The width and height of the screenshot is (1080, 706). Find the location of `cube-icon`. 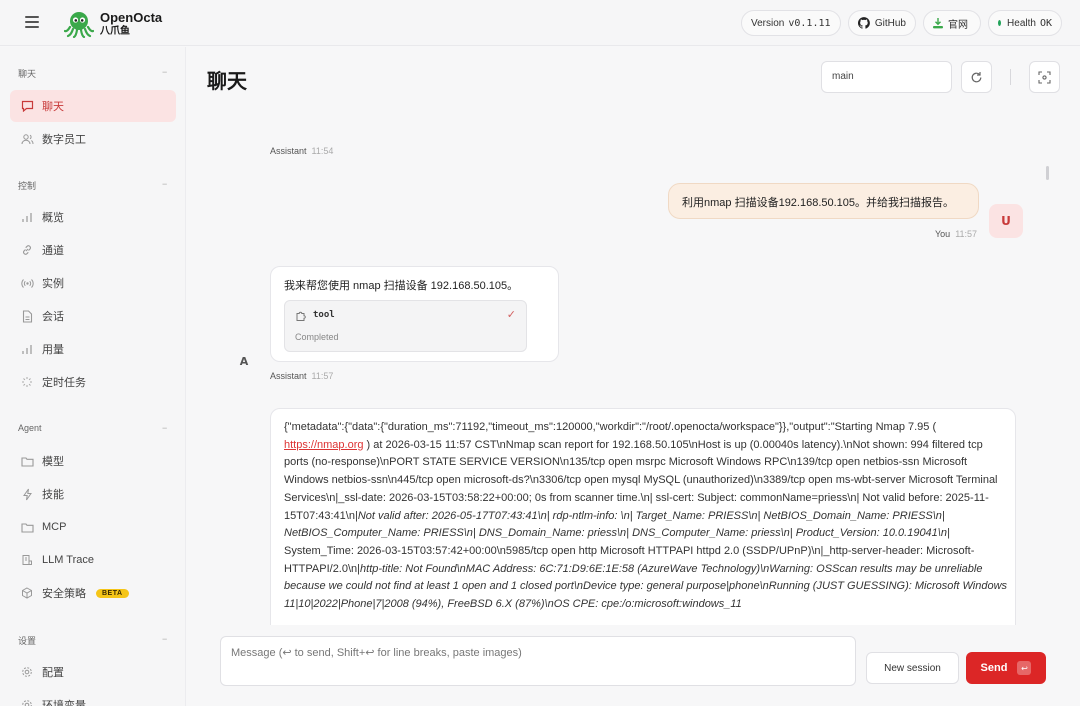

cube-icon is located at coordinates (27, 593).